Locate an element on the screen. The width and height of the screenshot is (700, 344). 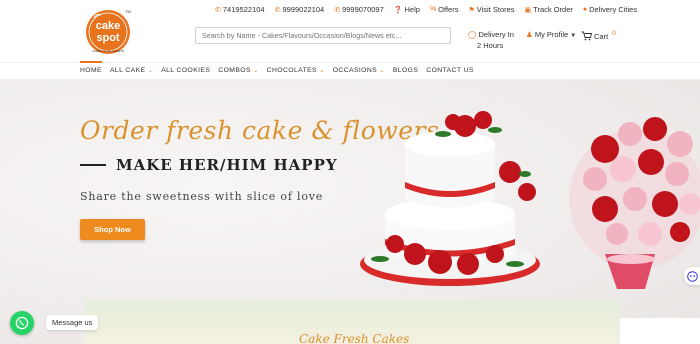
hero-subtext: Share the sweetness with slice of love is located at coordinates (202, 196).